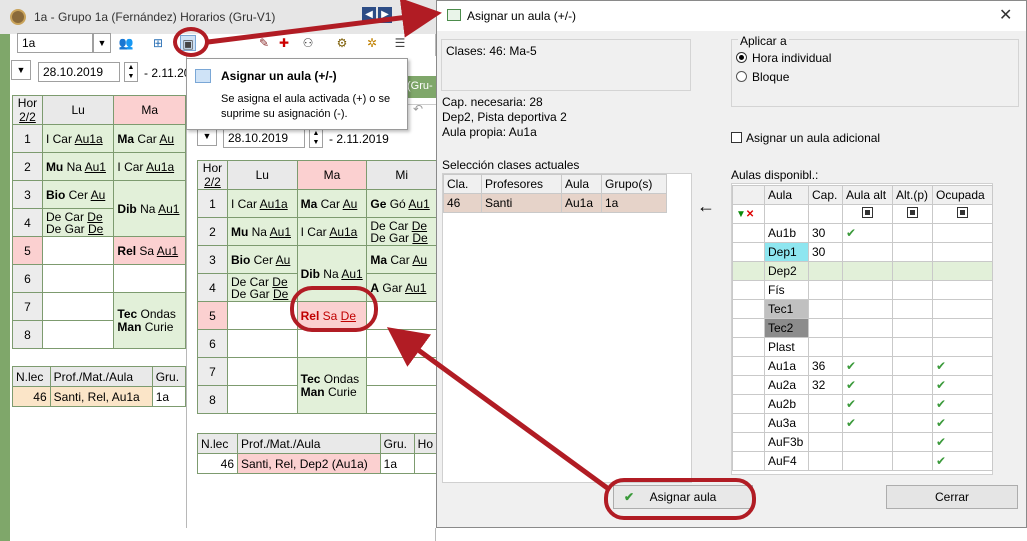  What do you see at coordinates (334, 309) in the screenshot?
I see `annotation-ring-cell` at bounding box center [334, 309].